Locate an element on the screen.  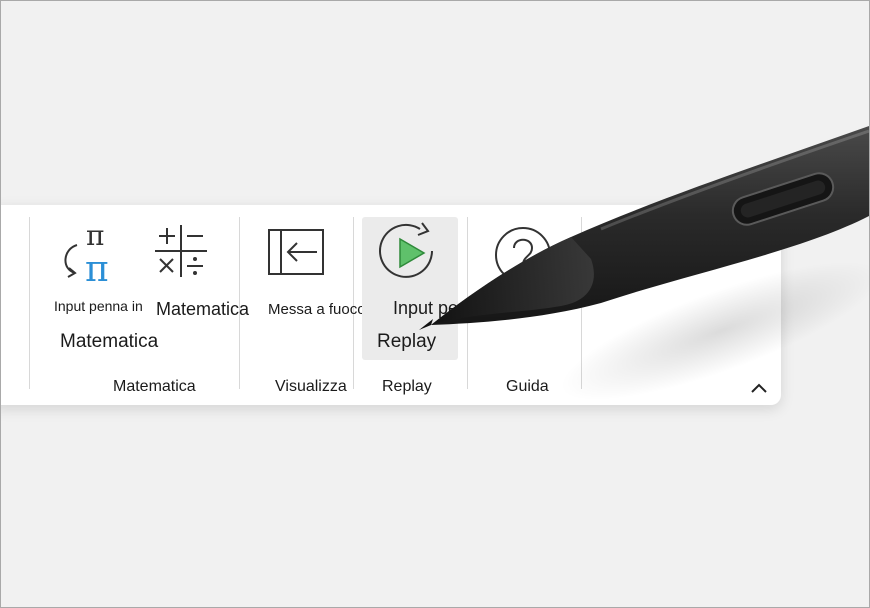
group-label-view: Visualizza is located at coordinates (311, 386).